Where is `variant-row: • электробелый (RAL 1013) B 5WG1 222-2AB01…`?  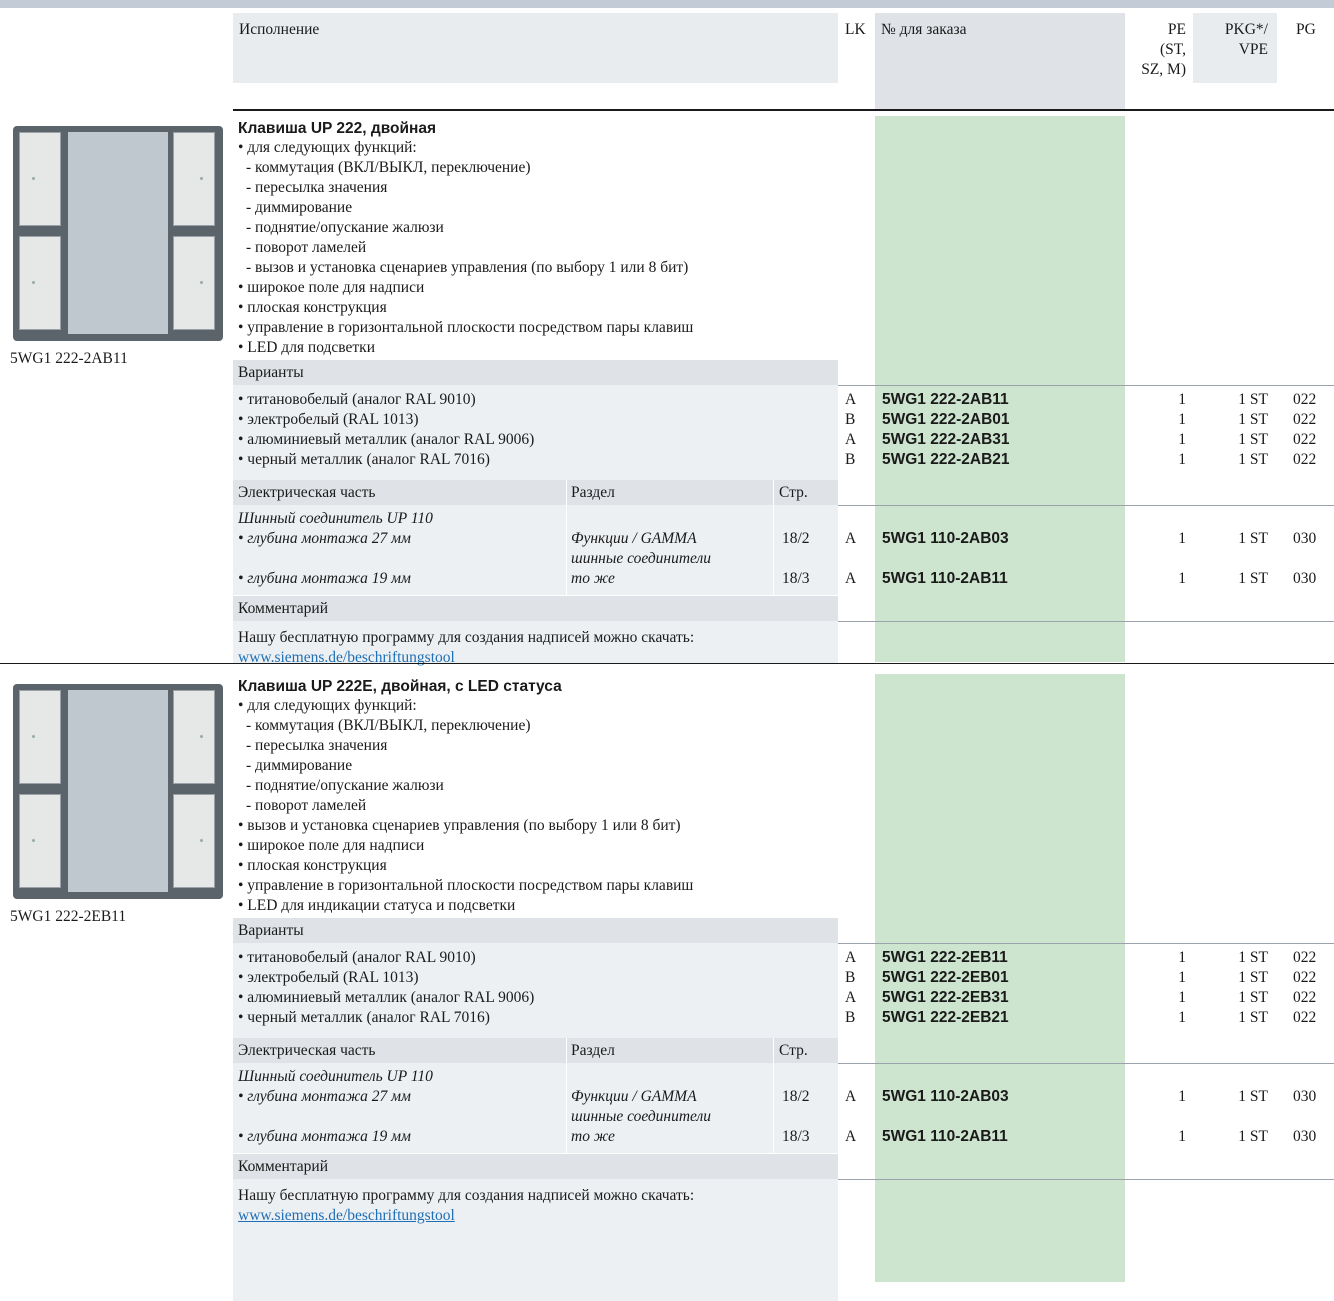 variant-row: • электробелый (RAL 1013) B 5WG1 222-2AB01… is located at coordinates (667, 419).